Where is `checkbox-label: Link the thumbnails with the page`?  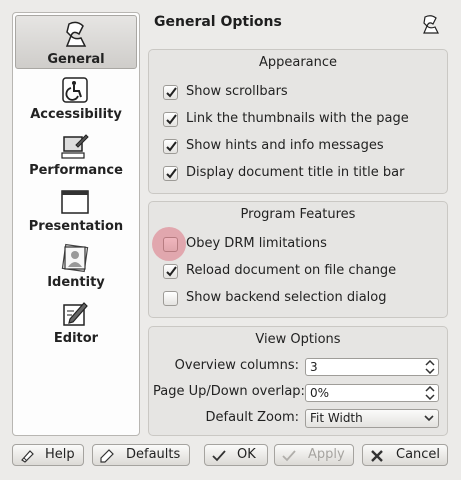
checkbox-label: Link the thumbnails with the page is located at coordinates (297, 118).